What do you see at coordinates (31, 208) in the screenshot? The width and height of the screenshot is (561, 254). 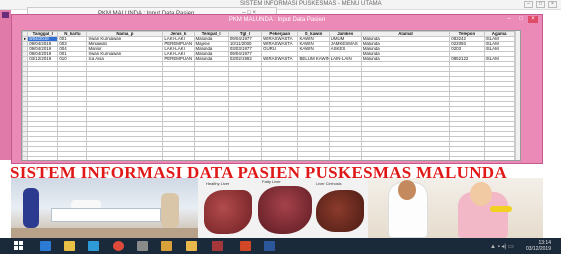 I see `nurse-figure` at bounding box center [31, 208].